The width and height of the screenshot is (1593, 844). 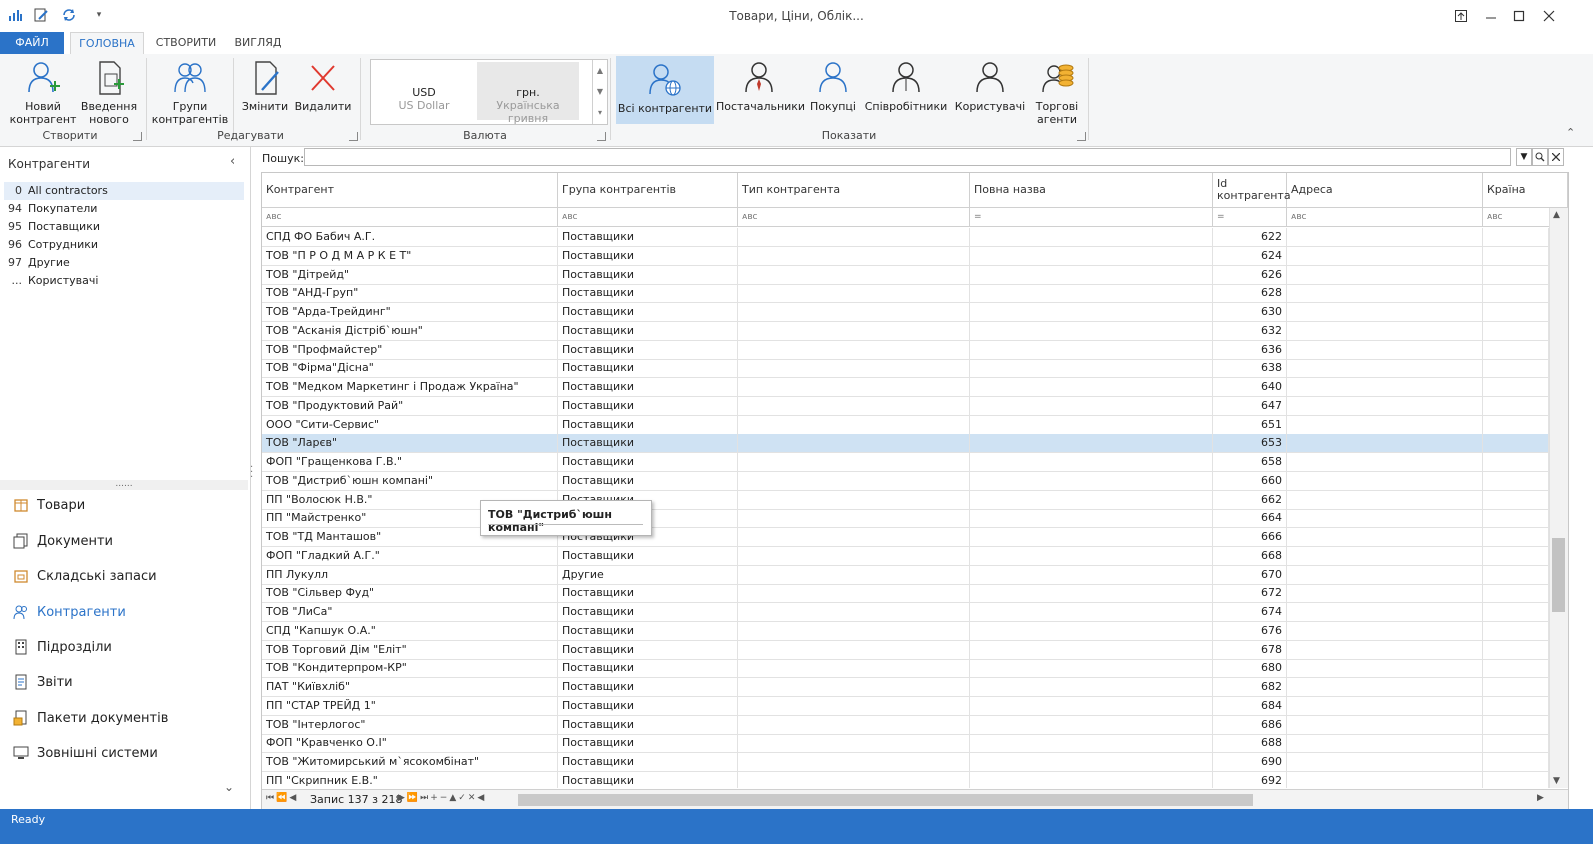 What do you see at coordinates (1250, 255) in the screenshot?
I see `cell-id: 624` at bounding box center [1250, 255].